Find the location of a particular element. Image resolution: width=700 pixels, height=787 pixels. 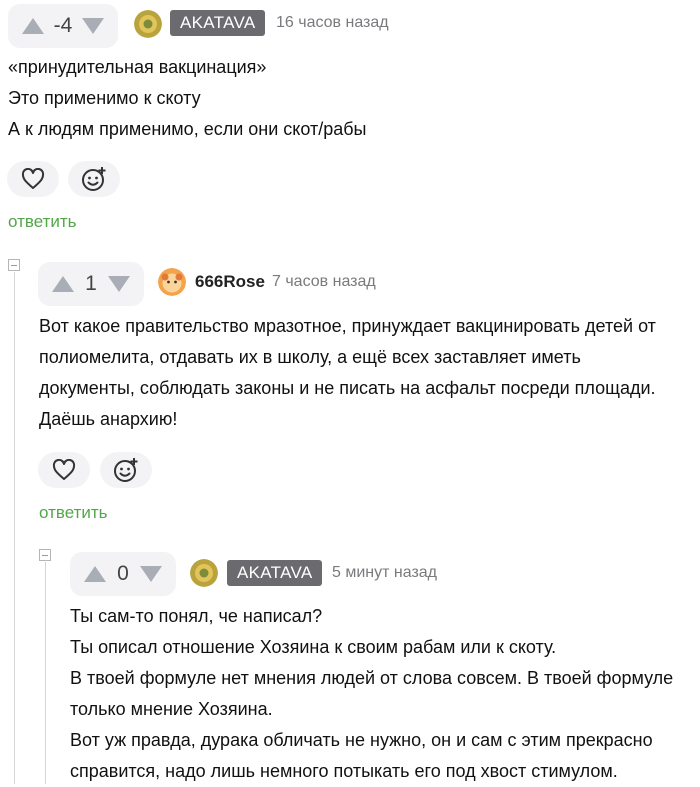

comment-line: Ты сам-то понял, че написал? is located at coordinates (196, 616).